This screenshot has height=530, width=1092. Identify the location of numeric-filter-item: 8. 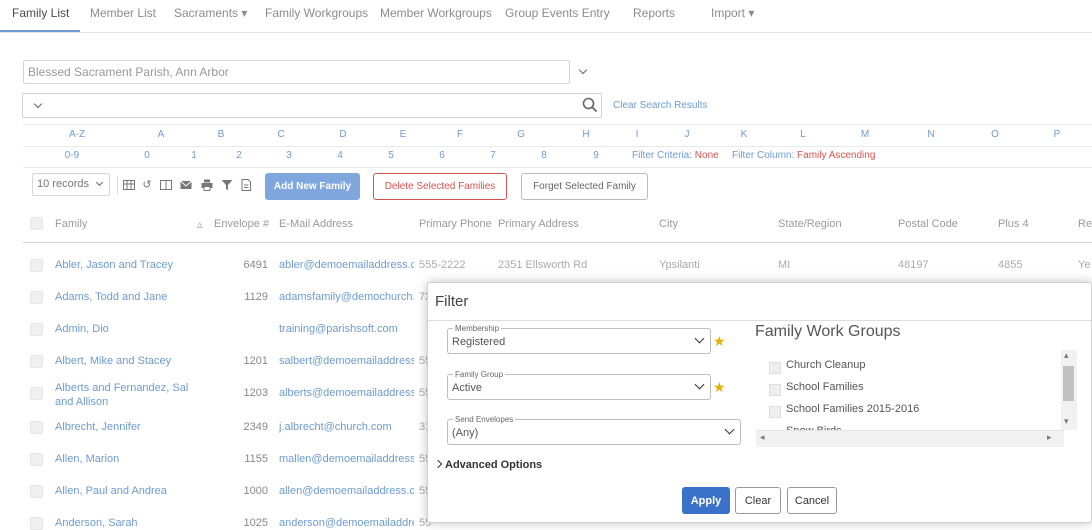
(544, 155).